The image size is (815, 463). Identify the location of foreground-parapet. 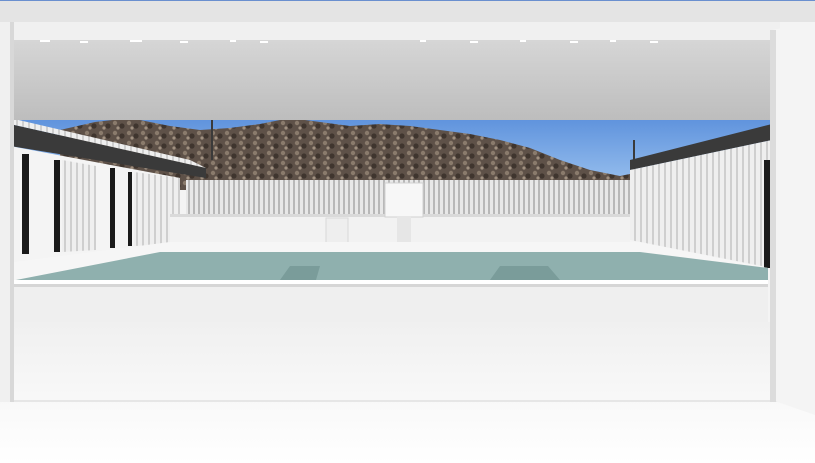
(391, 303).